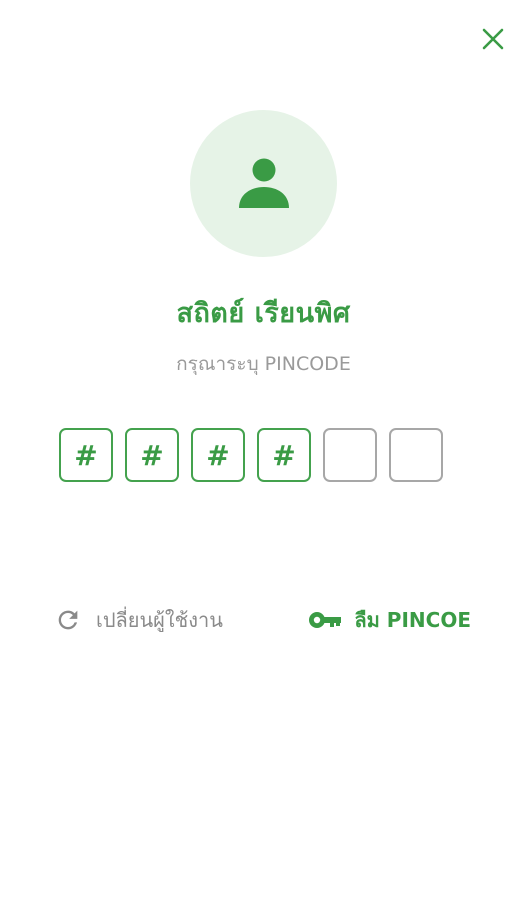 The height and width of the screenshot is (900, 527). What do you see at coordinates (68, 620) in the screenshot?
I see `refresh-icon` at bounding box center [68, 620].